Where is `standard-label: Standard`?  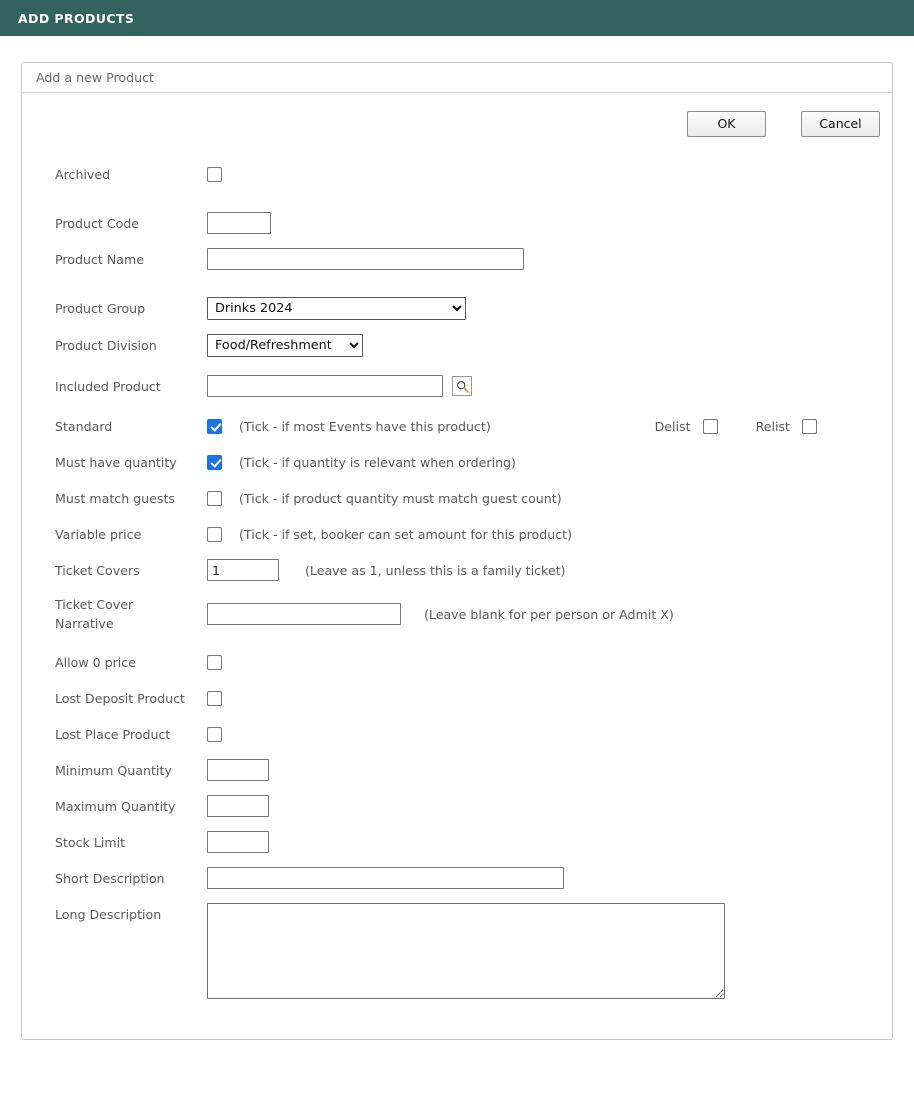 standard-label: Standard is located at coordinates (84, 426).